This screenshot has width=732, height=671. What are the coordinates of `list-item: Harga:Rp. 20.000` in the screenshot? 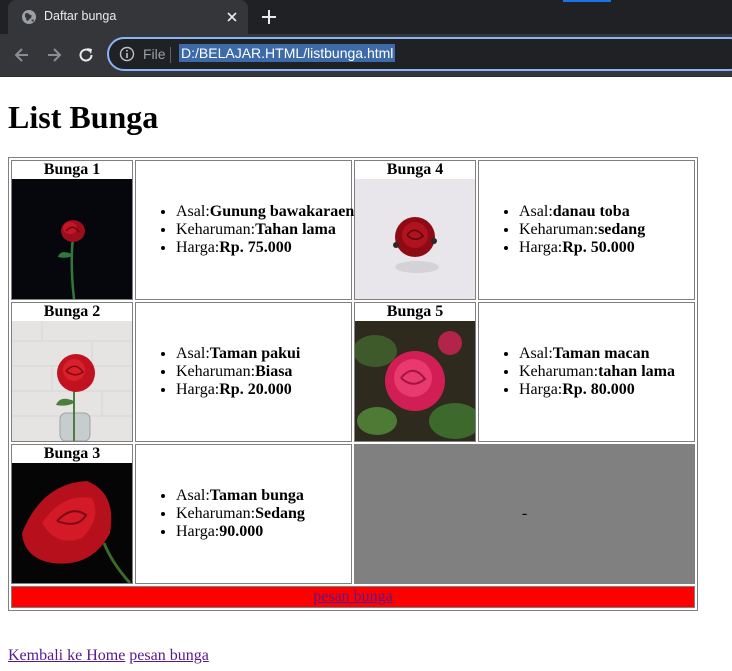 It's located at (263, 390).